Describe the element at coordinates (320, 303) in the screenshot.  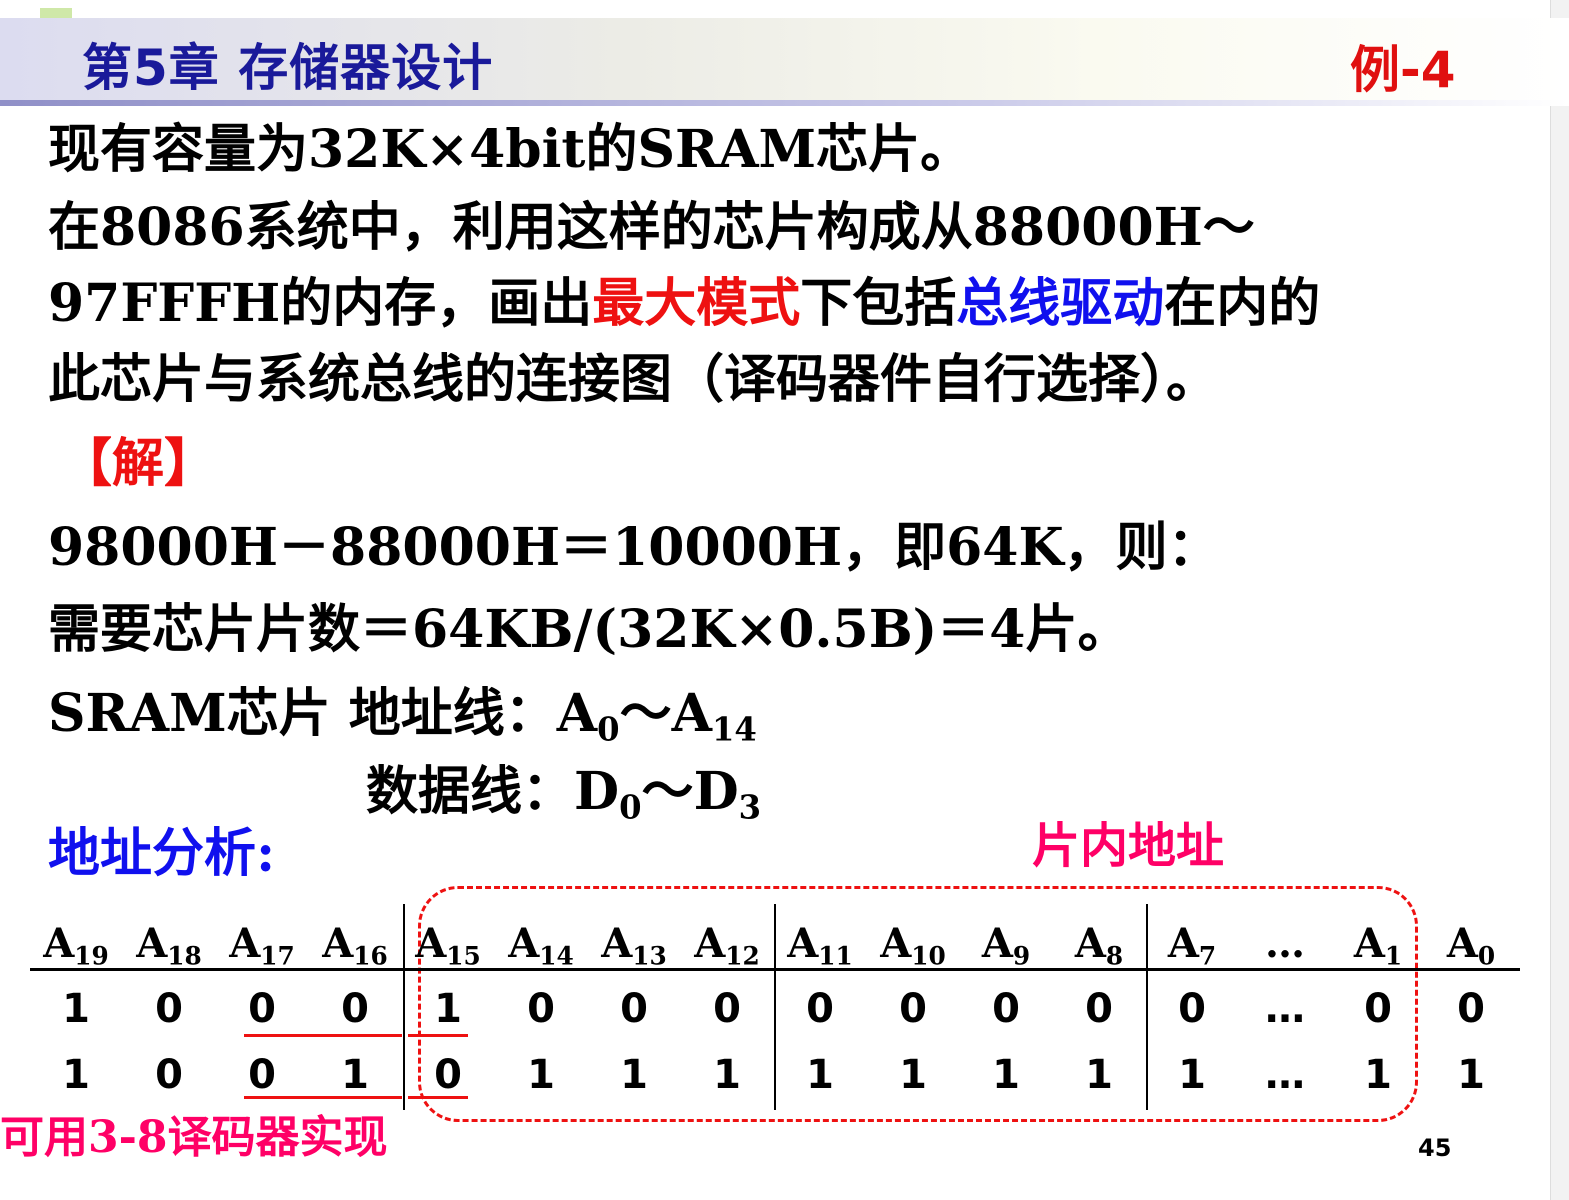
I see `text: 97FFFH的内存，画出` at that location.